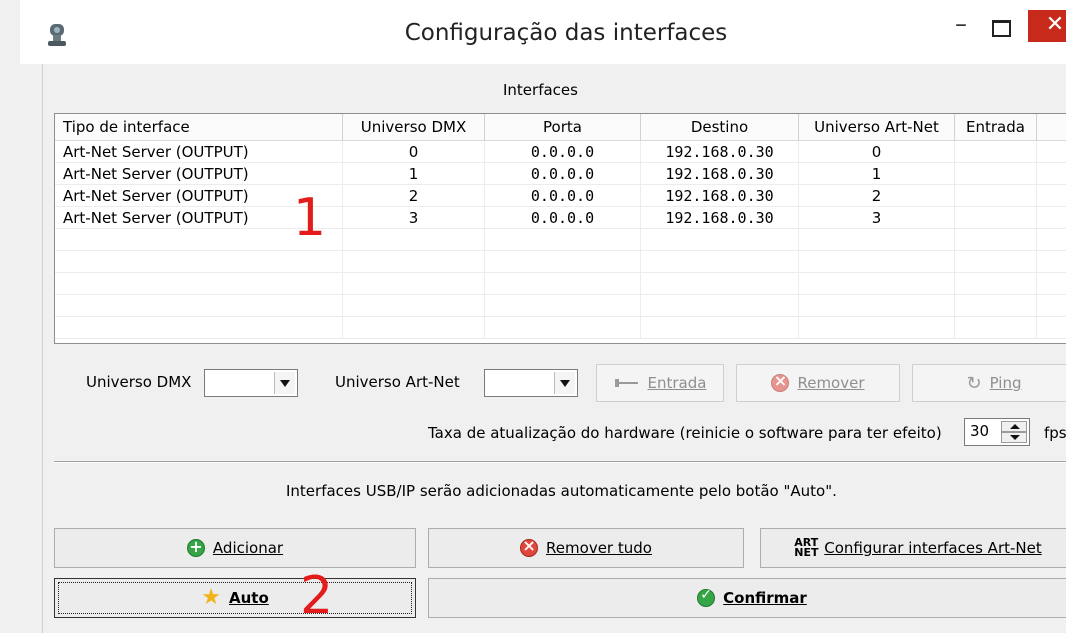  I want to click on column-header: Entrada, so click(996, 127).